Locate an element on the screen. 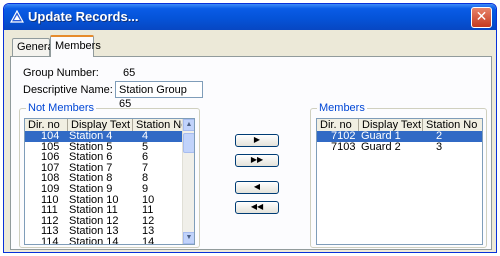 The image size is (500, 256). add-one-button: ▶ is located at coordinates (257, 140).